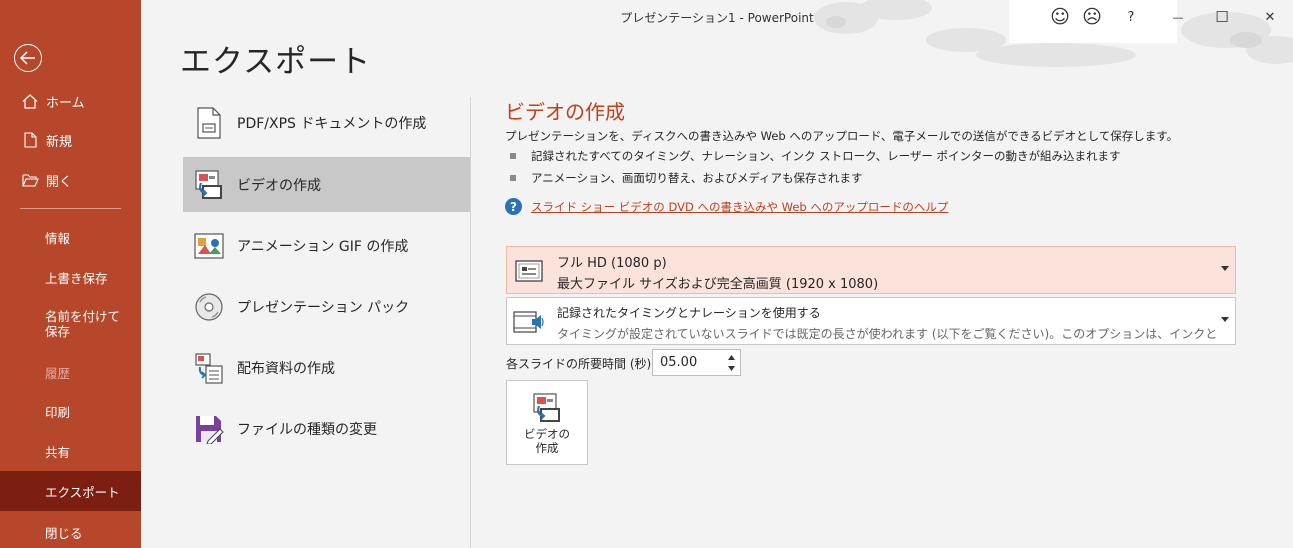  I want to click on option-label: 配布資料の作成, so click(286, 368).